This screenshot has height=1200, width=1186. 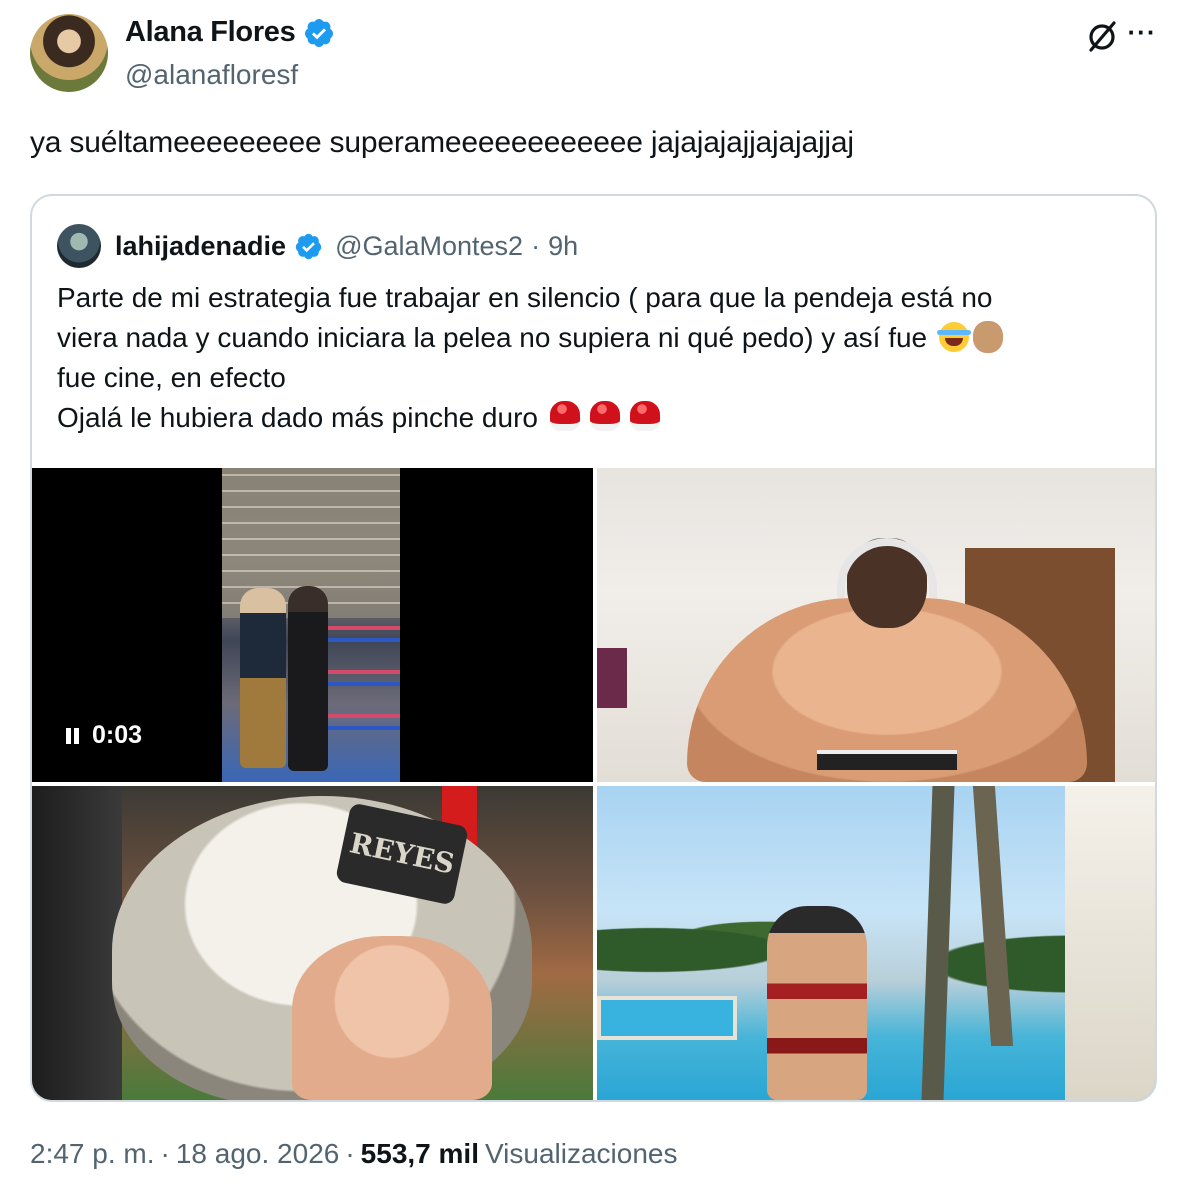 I want to click on pinching-hand-icon, so click(x=987, y=337).